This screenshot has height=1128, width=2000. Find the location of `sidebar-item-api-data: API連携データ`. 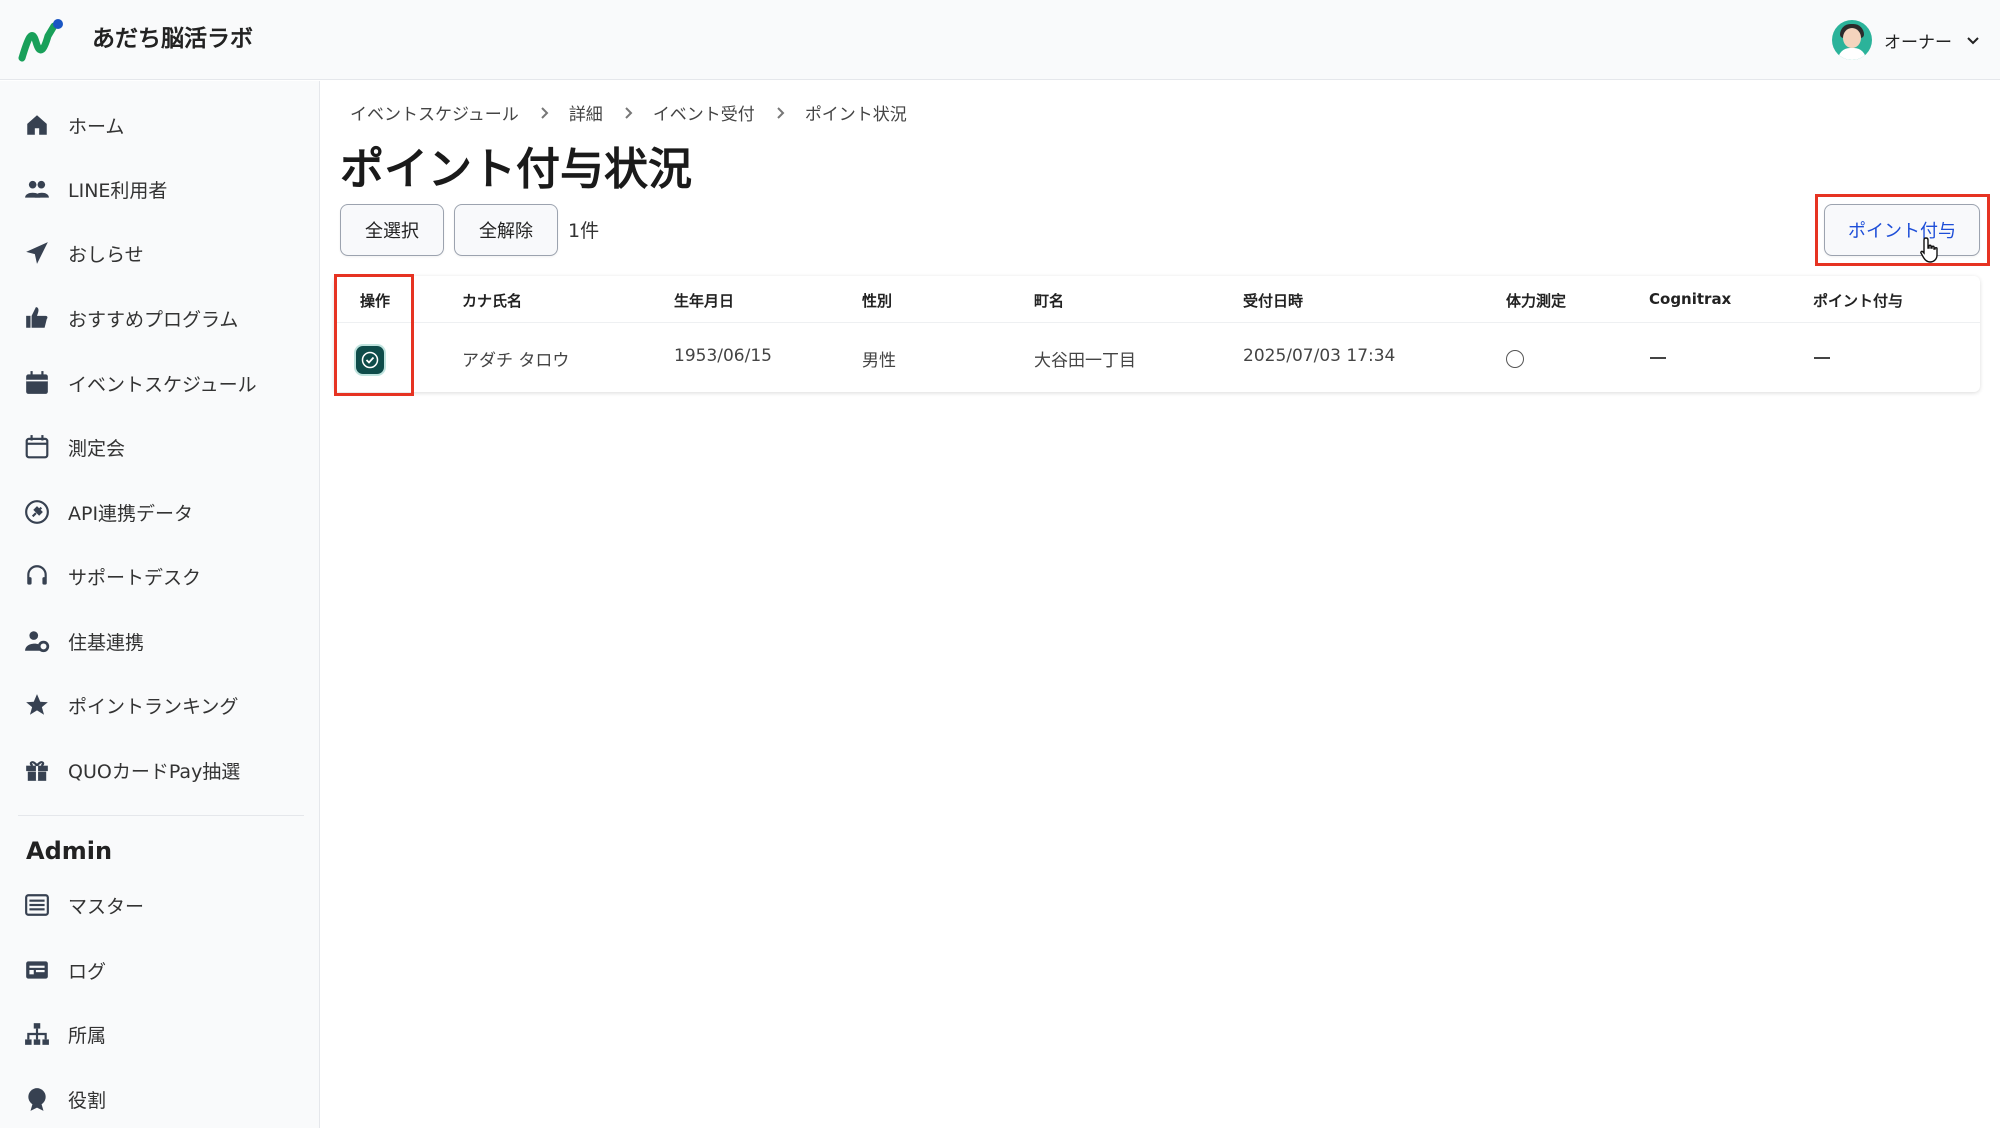

sidebar-item-api-data: API連携データ is located at coordinates (107, 512).